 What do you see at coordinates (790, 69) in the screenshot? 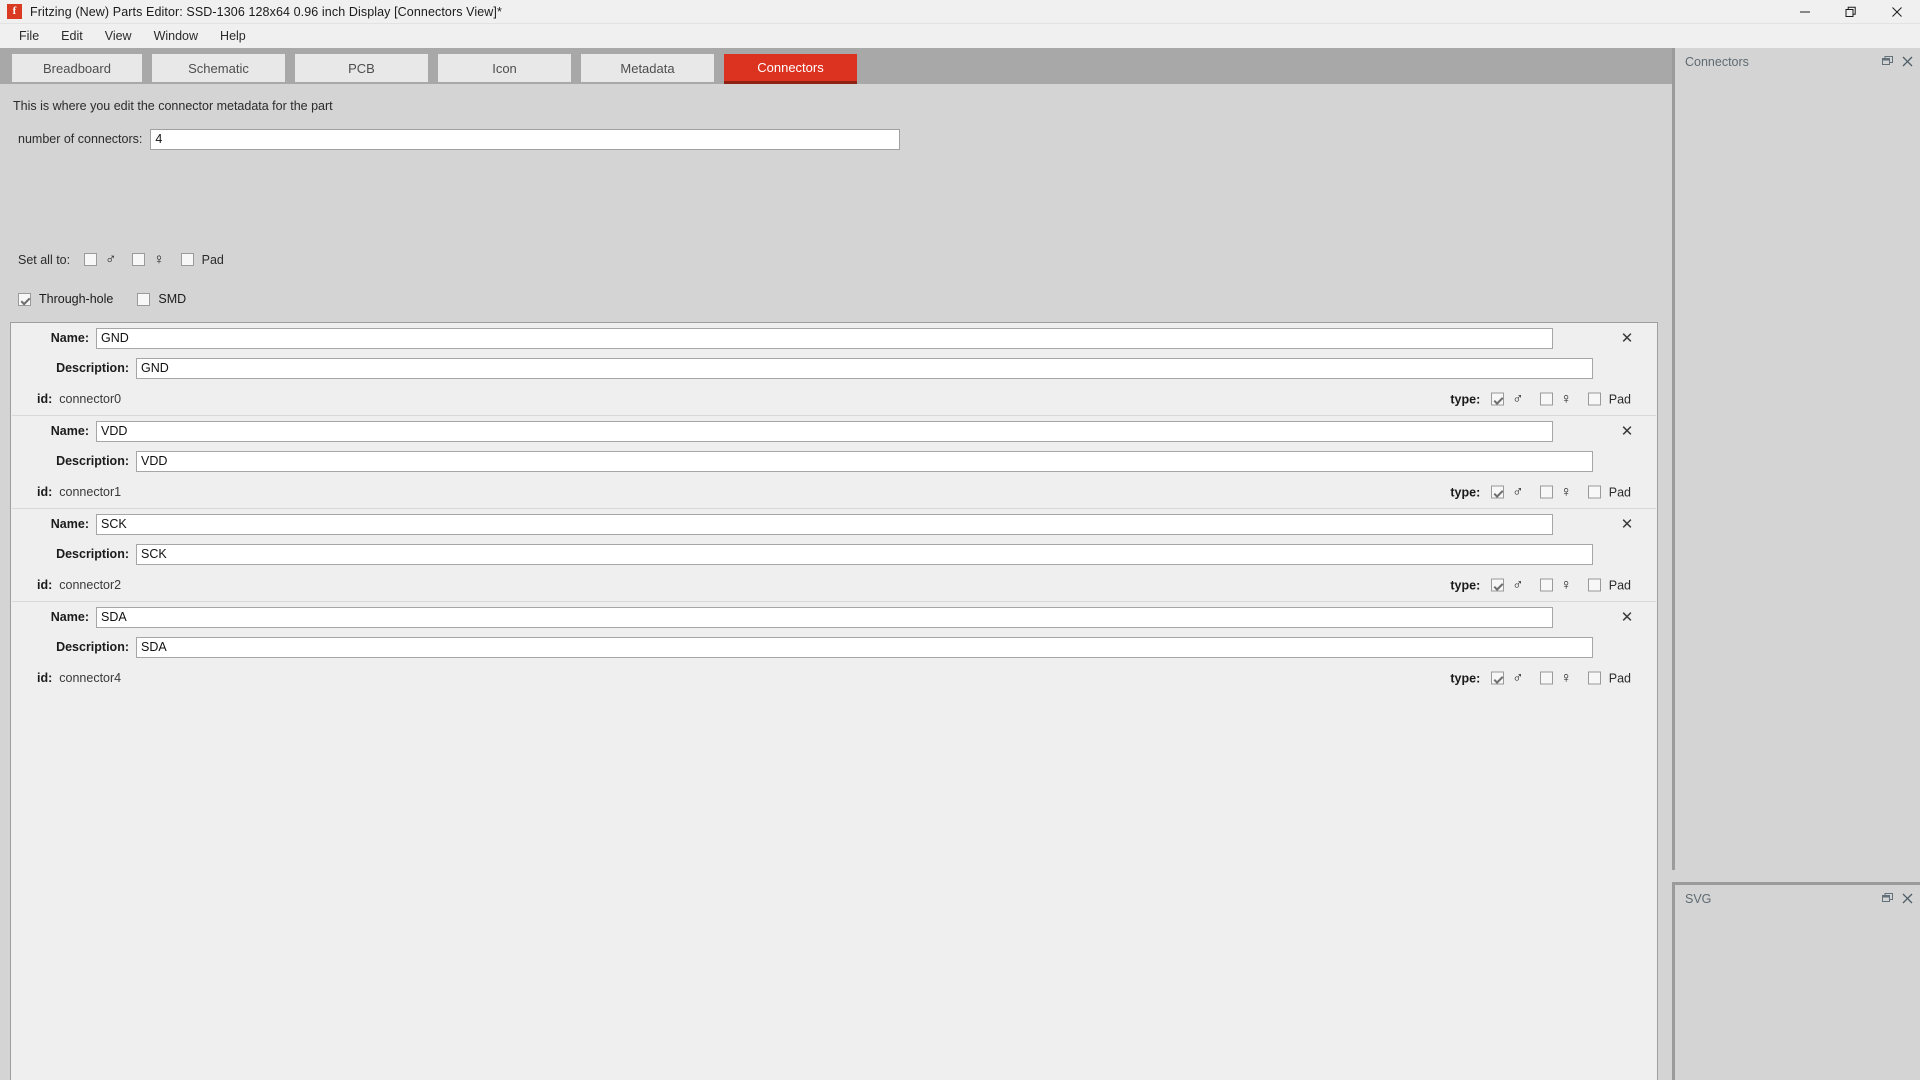
I see `tab-connectors: Connectors` at bounding box center [790, 69].